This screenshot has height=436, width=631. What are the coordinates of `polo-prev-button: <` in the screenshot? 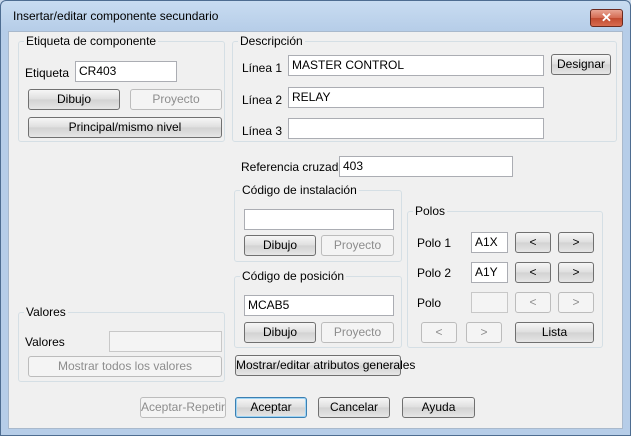 It's located at (533, 302).